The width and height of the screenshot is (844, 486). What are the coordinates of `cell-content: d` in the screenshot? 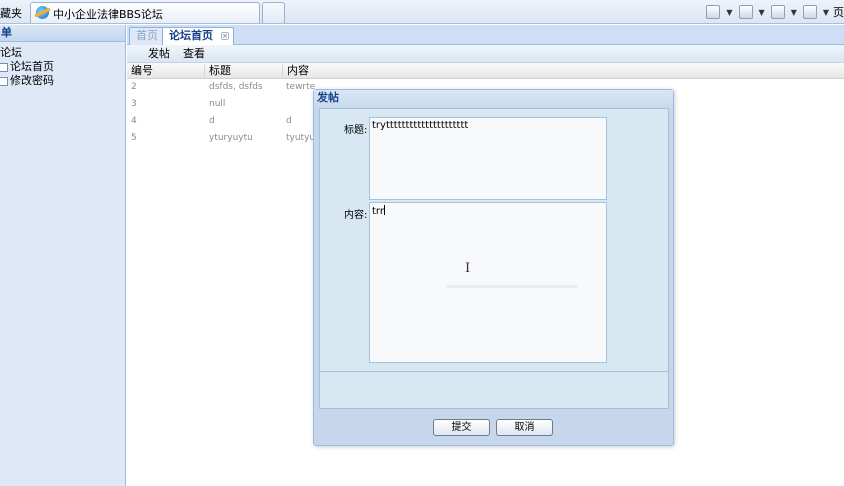 It's located at (289, 121).